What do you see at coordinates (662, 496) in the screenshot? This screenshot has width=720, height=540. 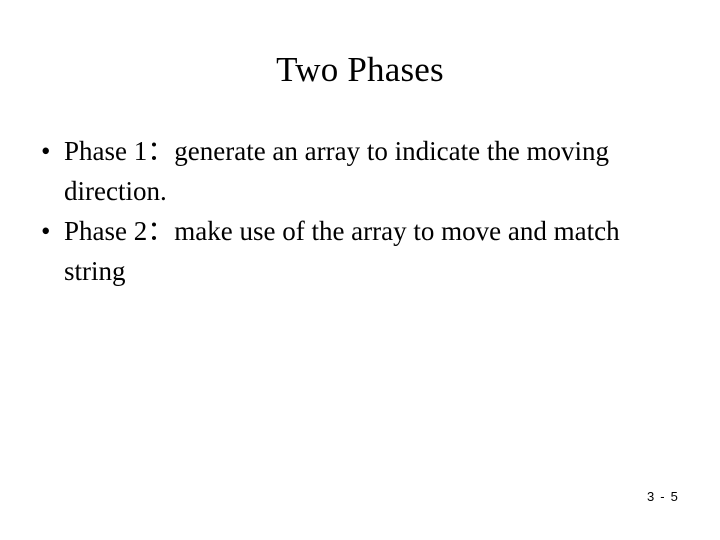 I see `slide-number: 3 - 5` at bounding box center [662, 496].